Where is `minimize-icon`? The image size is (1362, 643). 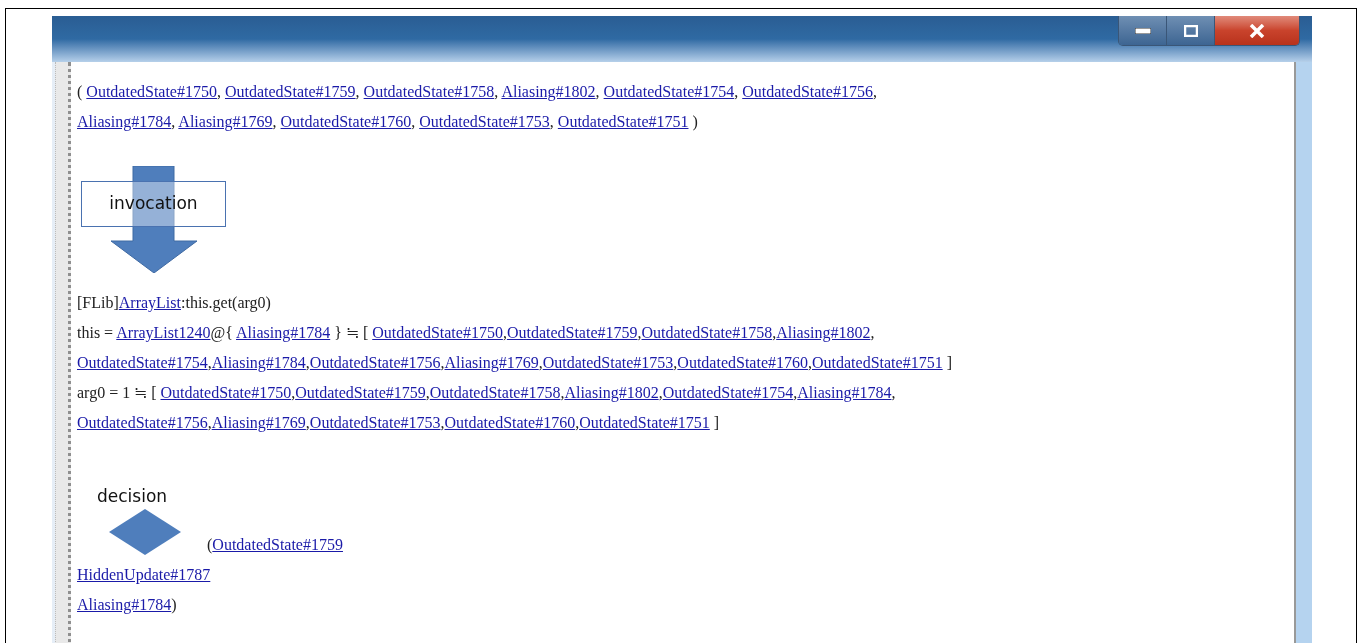 minimize-icon is located at coordinates (1142, 30).